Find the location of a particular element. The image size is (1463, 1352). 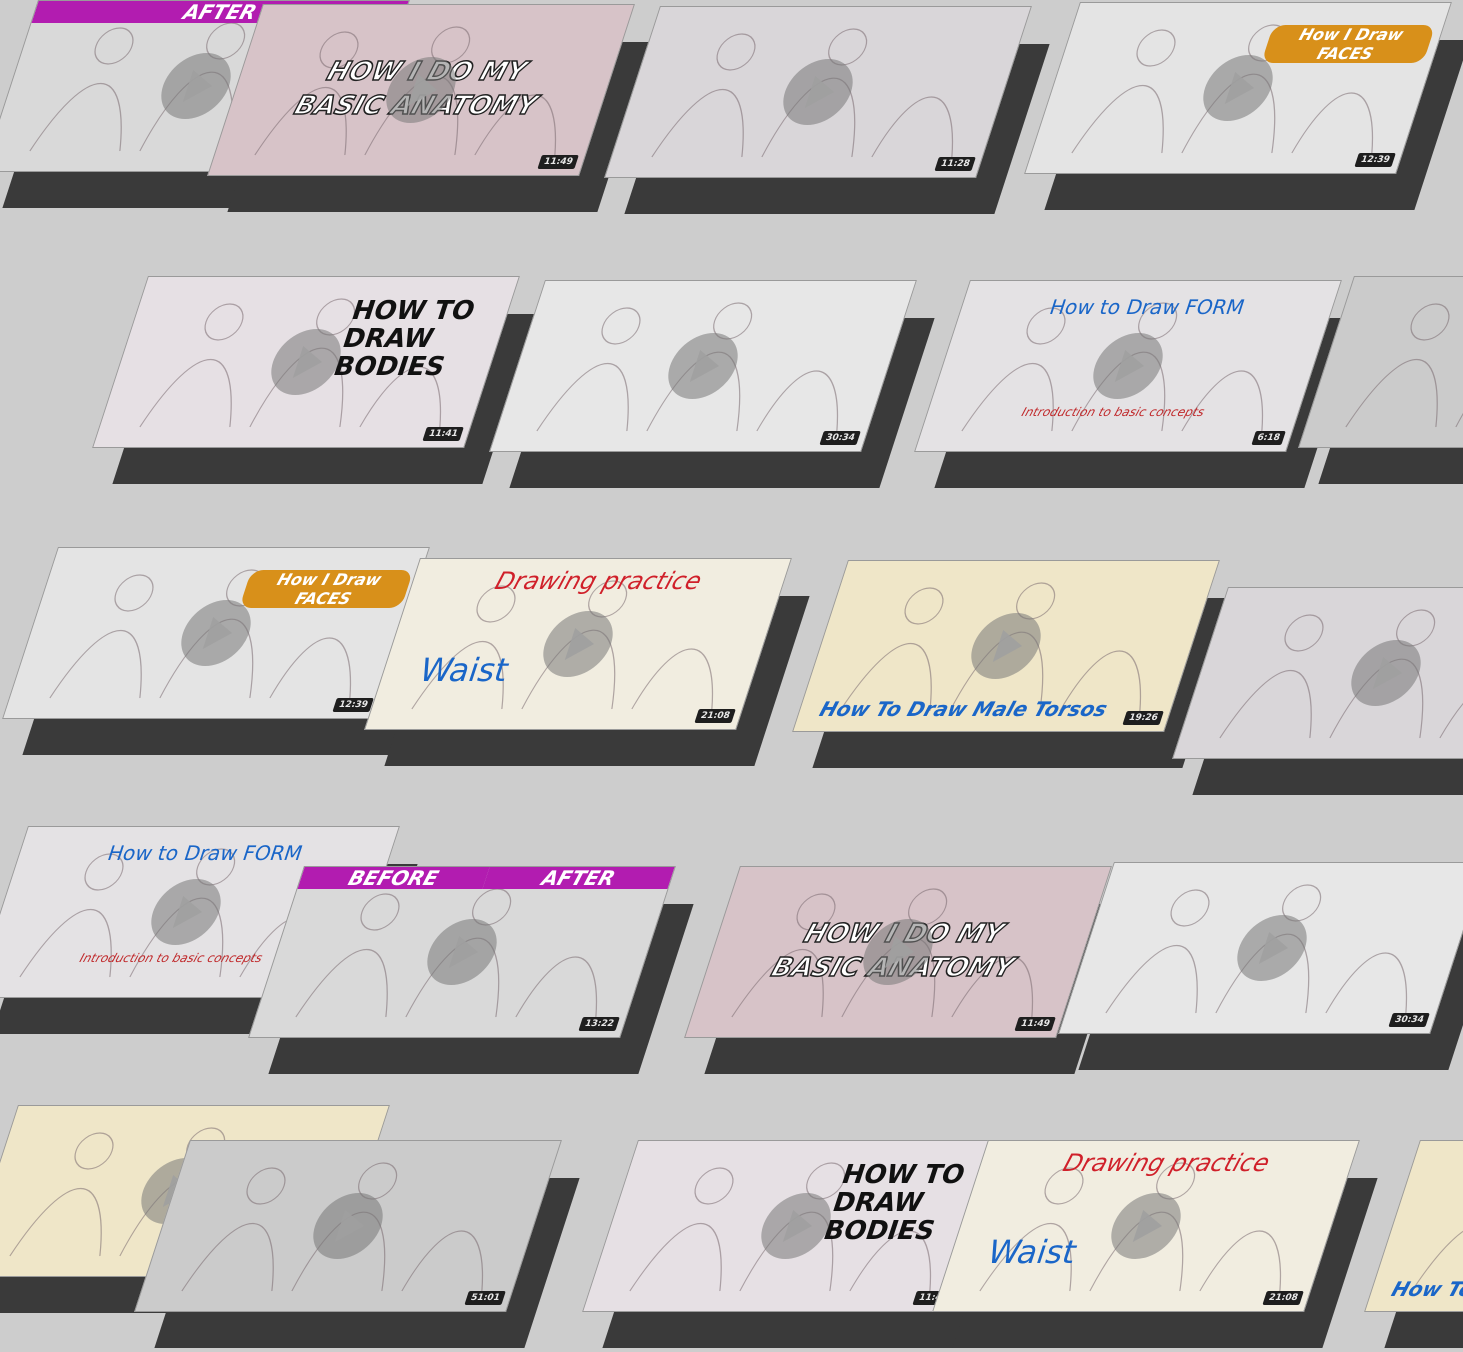

video-thumbnail is located at coordinates (1380, 362).